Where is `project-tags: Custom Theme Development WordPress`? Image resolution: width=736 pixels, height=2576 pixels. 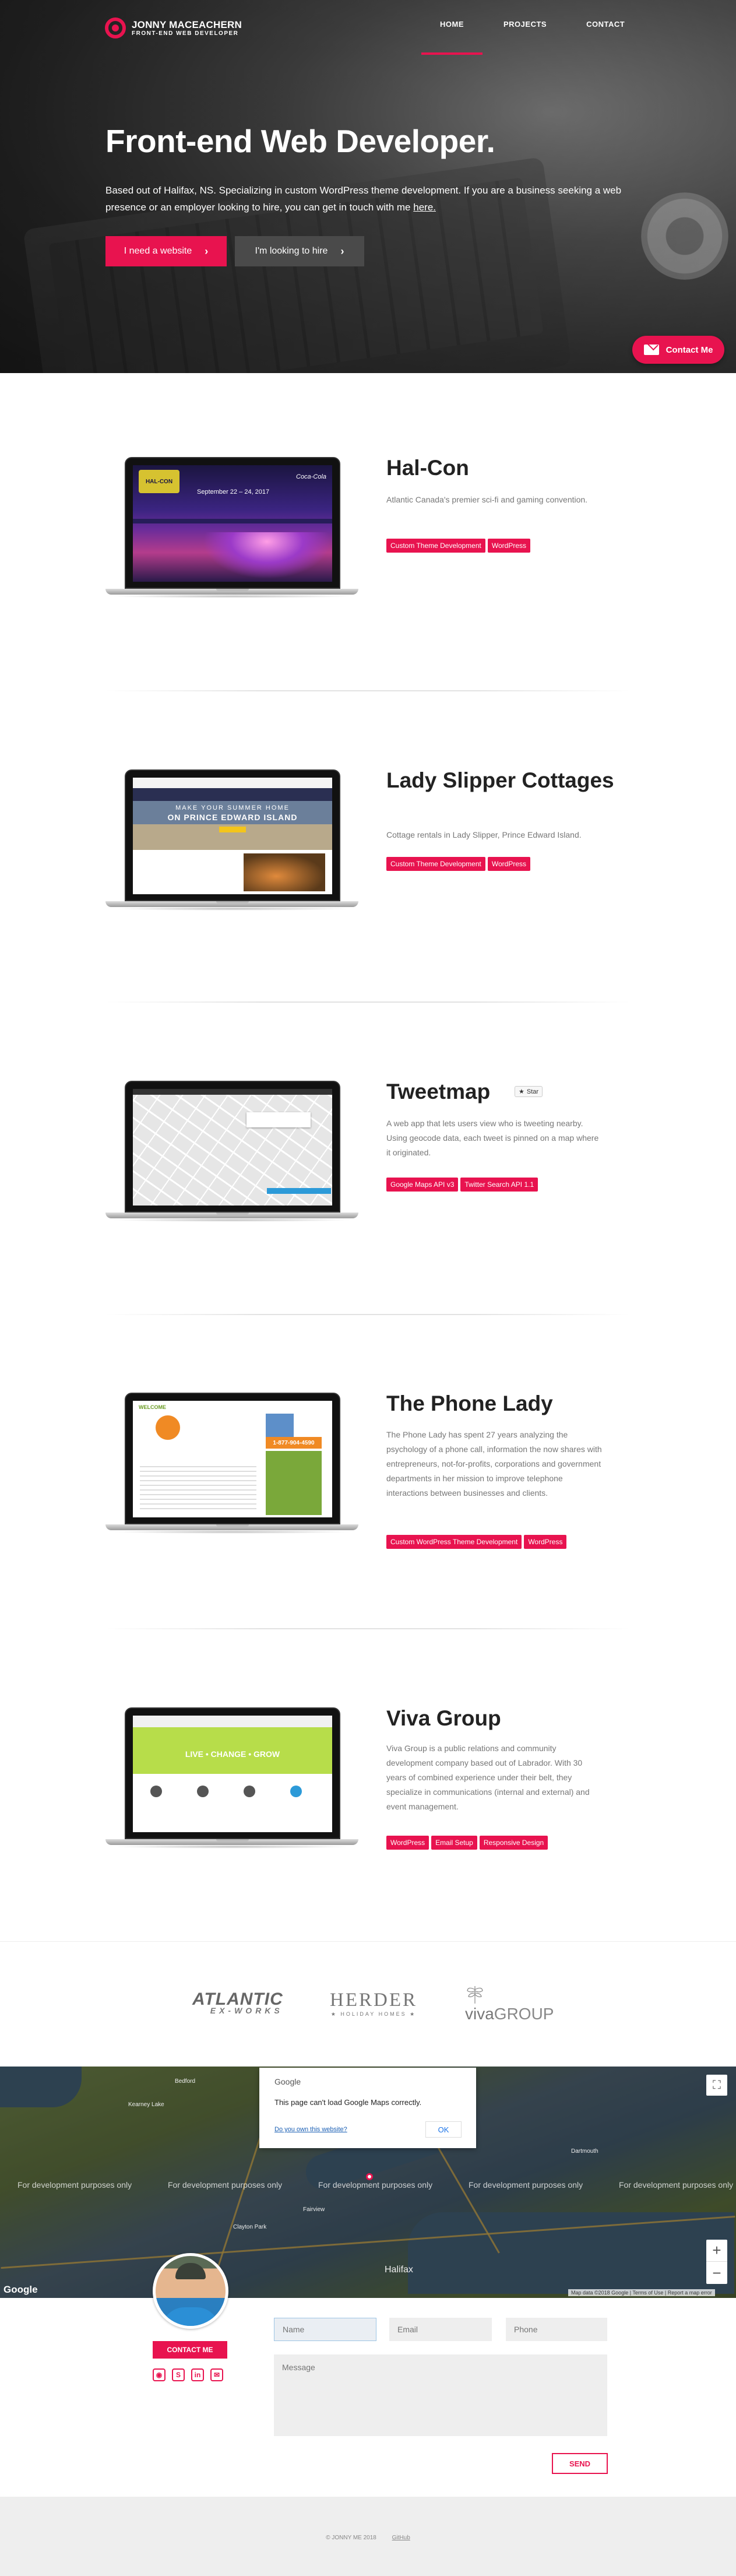
project-tags: Custom Theme Development WordPress is located at coordinates (459, 864).